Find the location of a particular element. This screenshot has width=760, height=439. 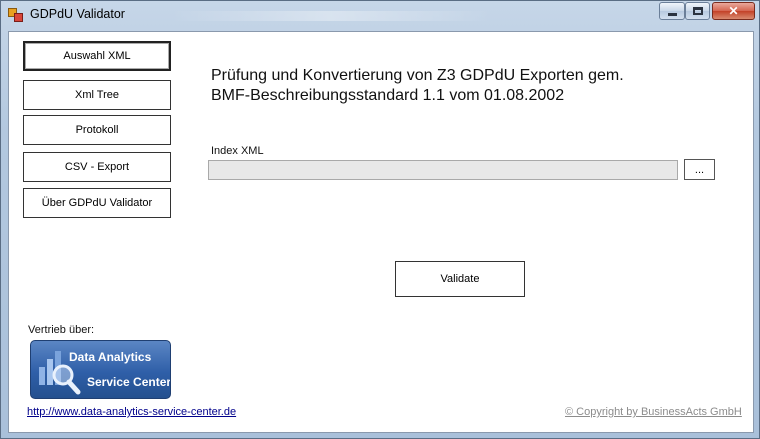

minimize-icon is located at coordinates (672, 11).